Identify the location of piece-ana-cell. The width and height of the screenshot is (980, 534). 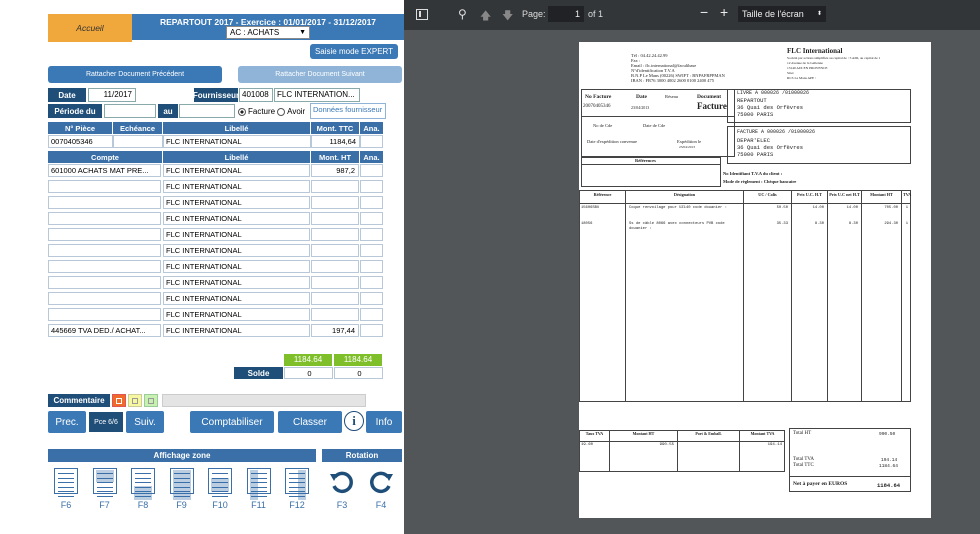
(371, 141).